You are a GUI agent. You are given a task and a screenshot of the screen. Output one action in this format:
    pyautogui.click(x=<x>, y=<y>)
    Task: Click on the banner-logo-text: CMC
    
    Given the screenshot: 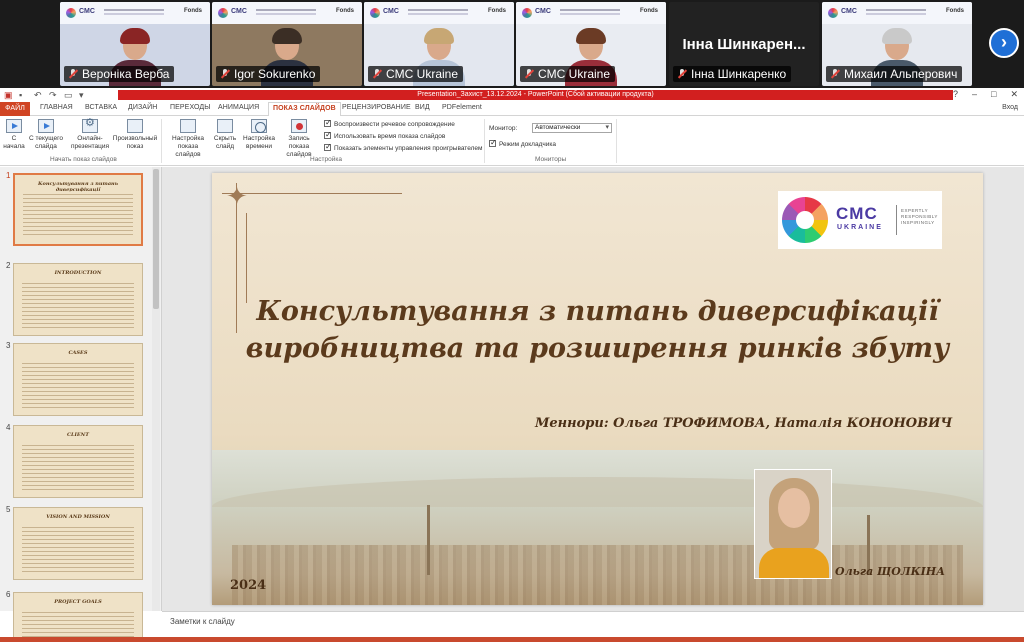 What is the action you would take?
    pyautogui.click(x=87, y=11)
    